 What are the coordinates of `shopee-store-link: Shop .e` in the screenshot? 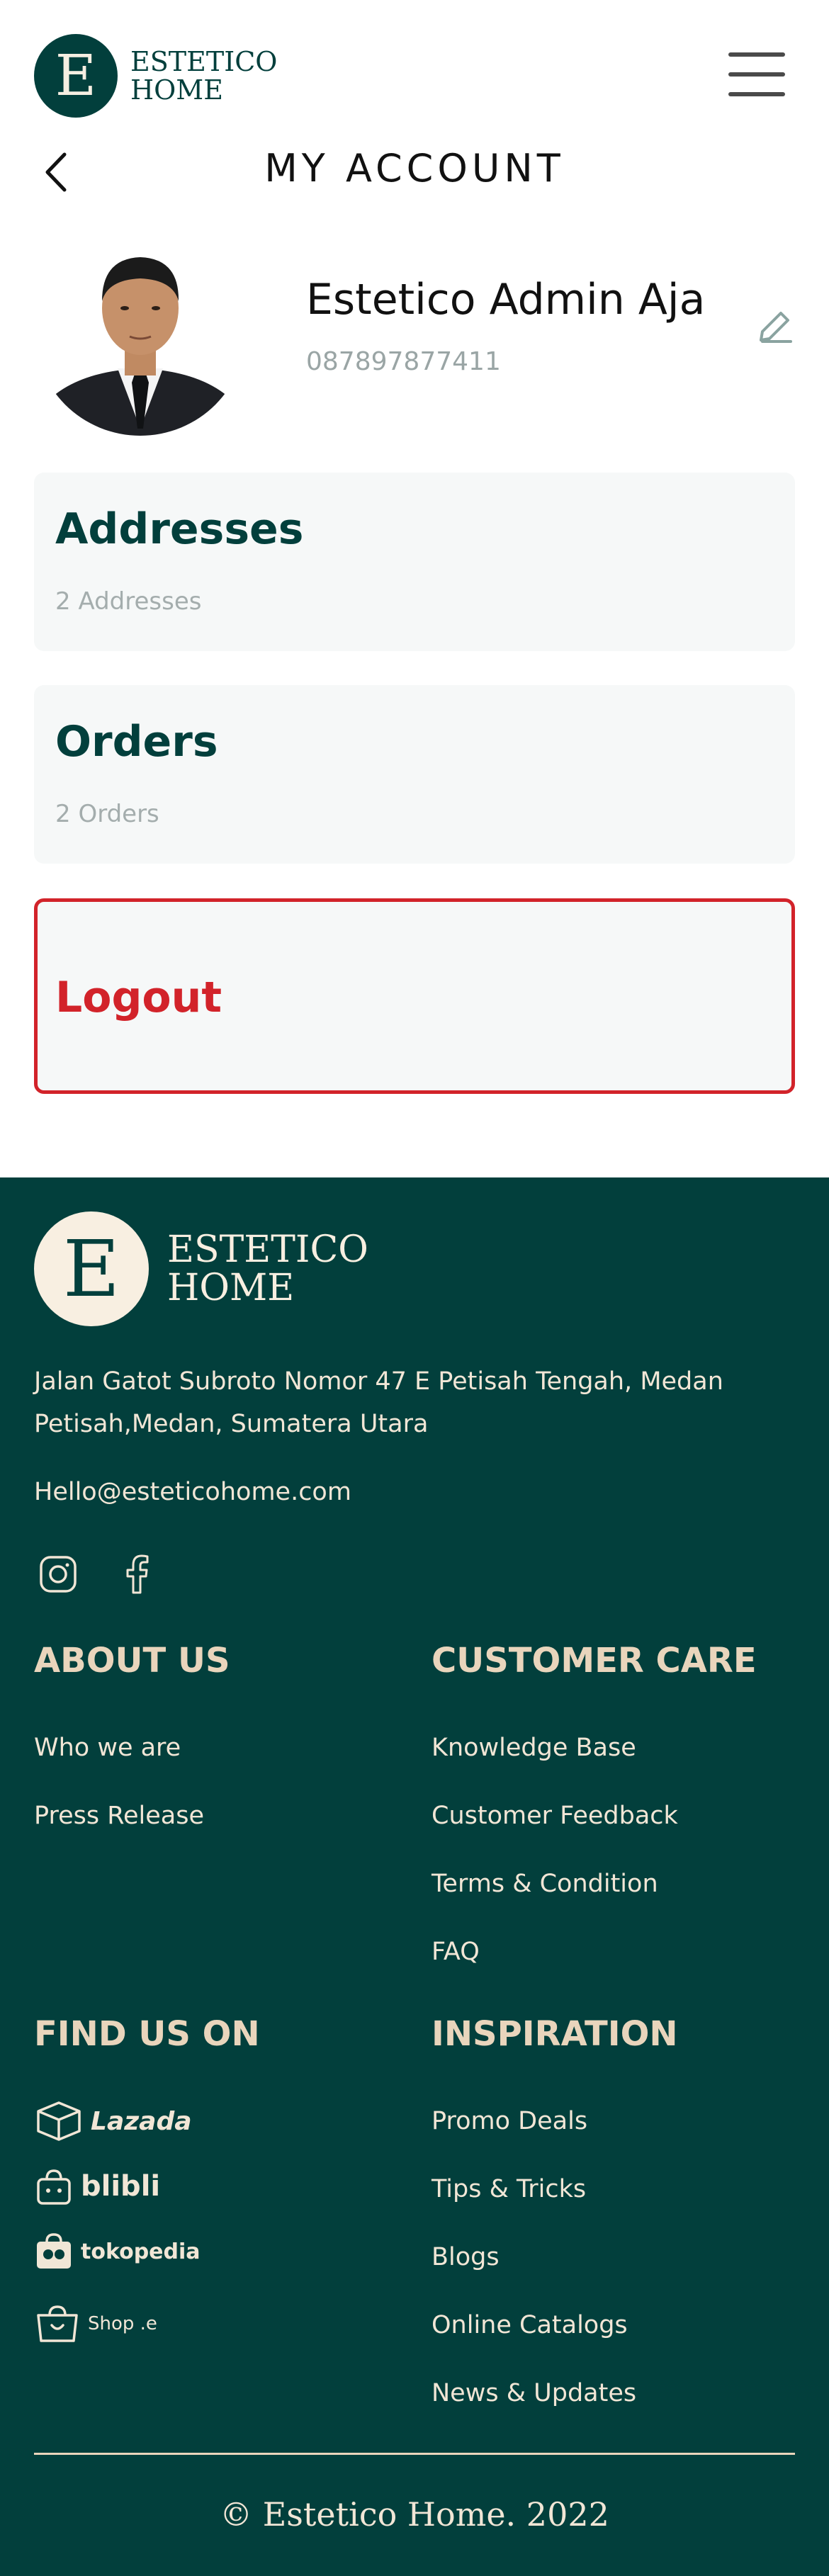 It's located at (95, 2324).